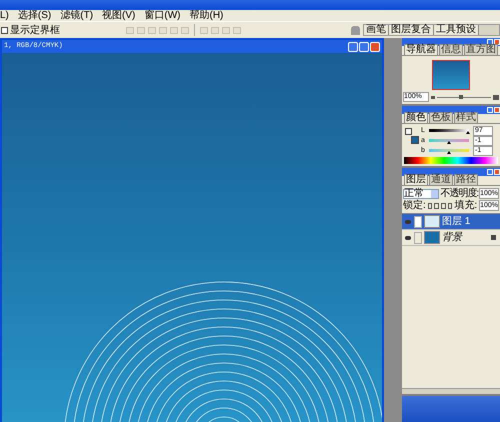 The image size is (500, 422). Describe the element at coordinates (411, 30) in the screenshot. I see `palette-tab: 图层复合` at that location.